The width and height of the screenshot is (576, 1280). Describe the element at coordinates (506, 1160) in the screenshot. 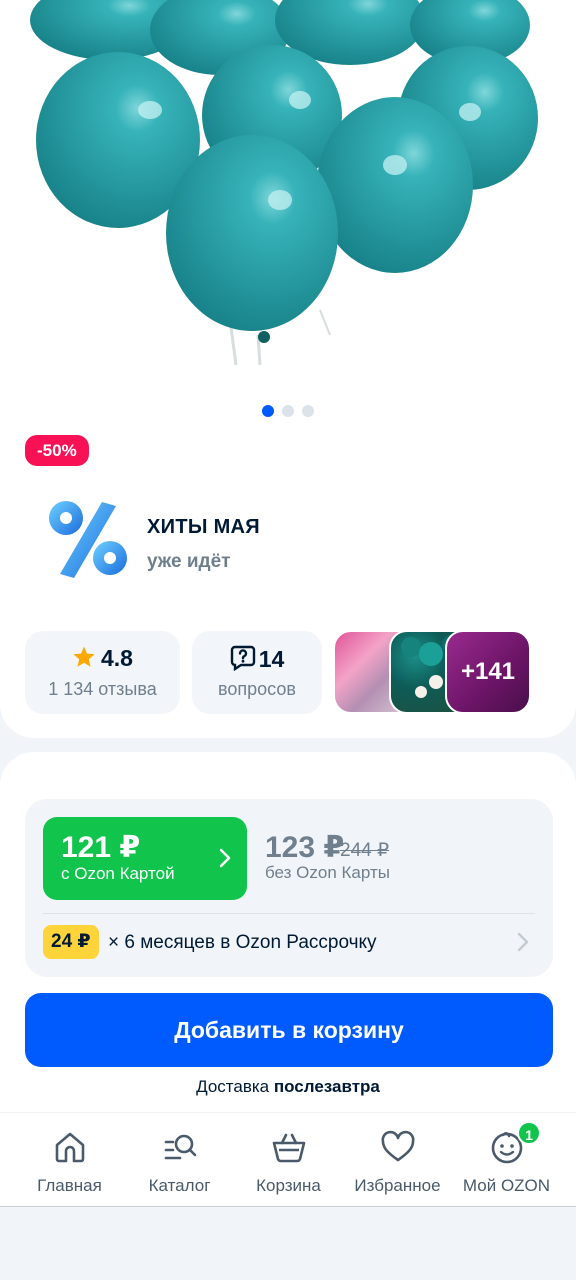

I see `nav-my-ozon: 1 Мой OZON` at that location.